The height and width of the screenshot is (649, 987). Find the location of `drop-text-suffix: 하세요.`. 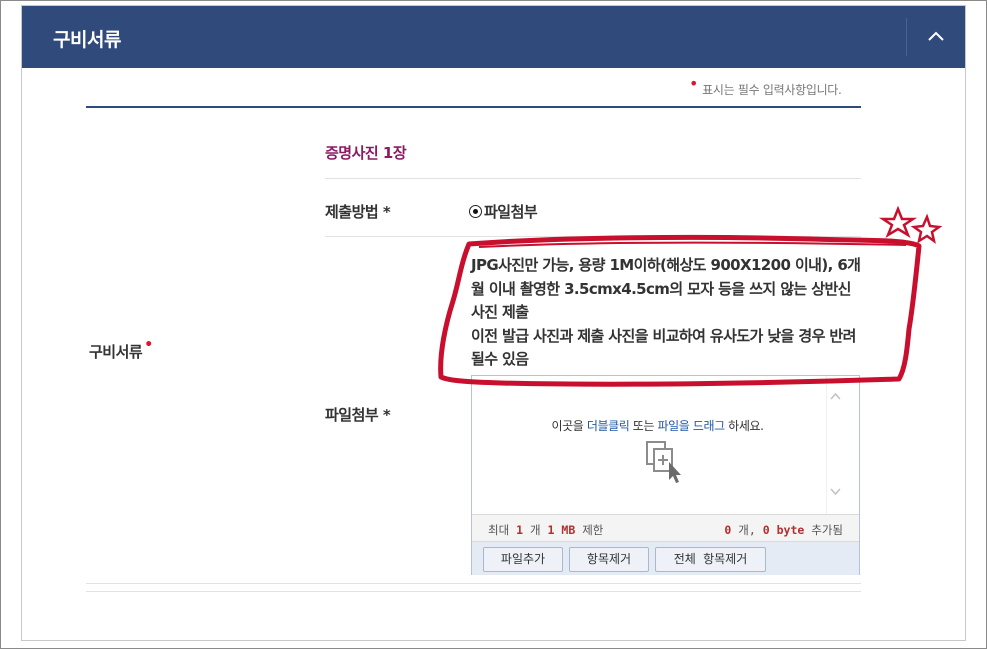

drop-text-suffix: 하세요. is located at coordinates (744, 426).